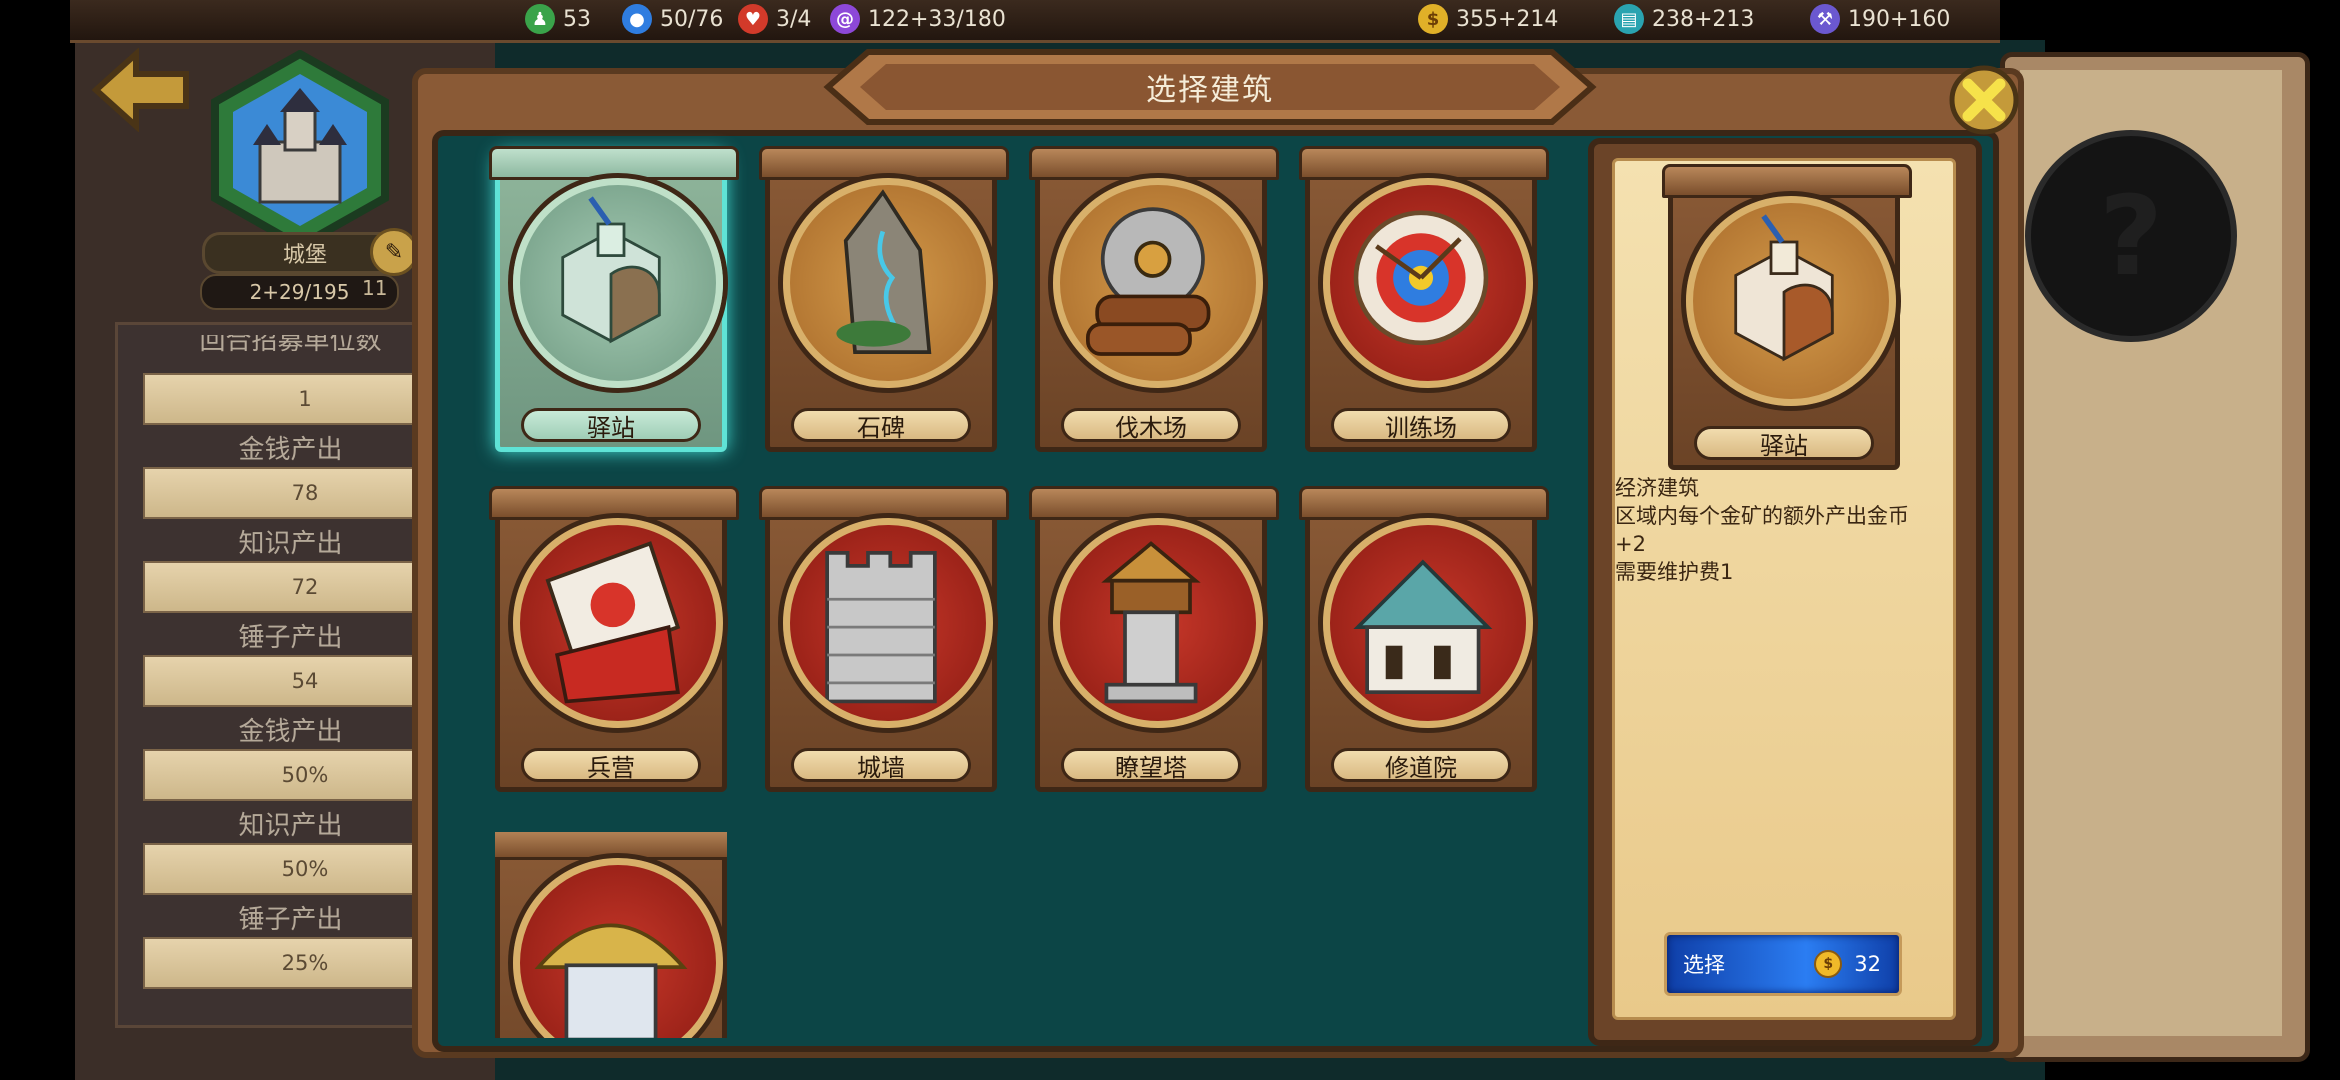 The height and width of the screenshot is (1080, 2340). I want to click on building-card-barracks: 兵营, so click(614, 639).